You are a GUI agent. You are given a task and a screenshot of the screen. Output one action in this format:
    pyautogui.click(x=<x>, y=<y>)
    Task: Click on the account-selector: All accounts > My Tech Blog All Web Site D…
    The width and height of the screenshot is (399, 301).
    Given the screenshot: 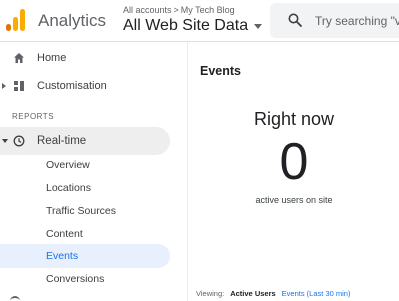 What is the action you would take?
    pyautogui.click(x=193, y=20)
    